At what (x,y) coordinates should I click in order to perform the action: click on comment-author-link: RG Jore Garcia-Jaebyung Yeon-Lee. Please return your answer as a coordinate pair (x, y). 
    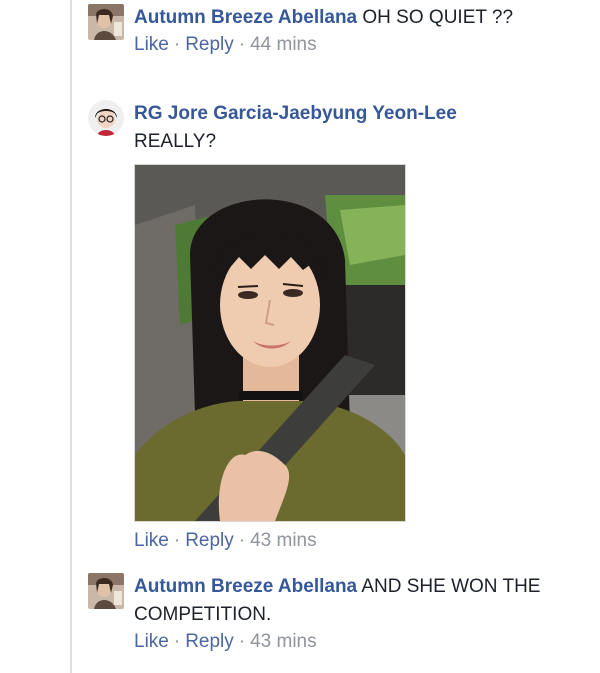
    Looking at the image, I should click on (295, 113).